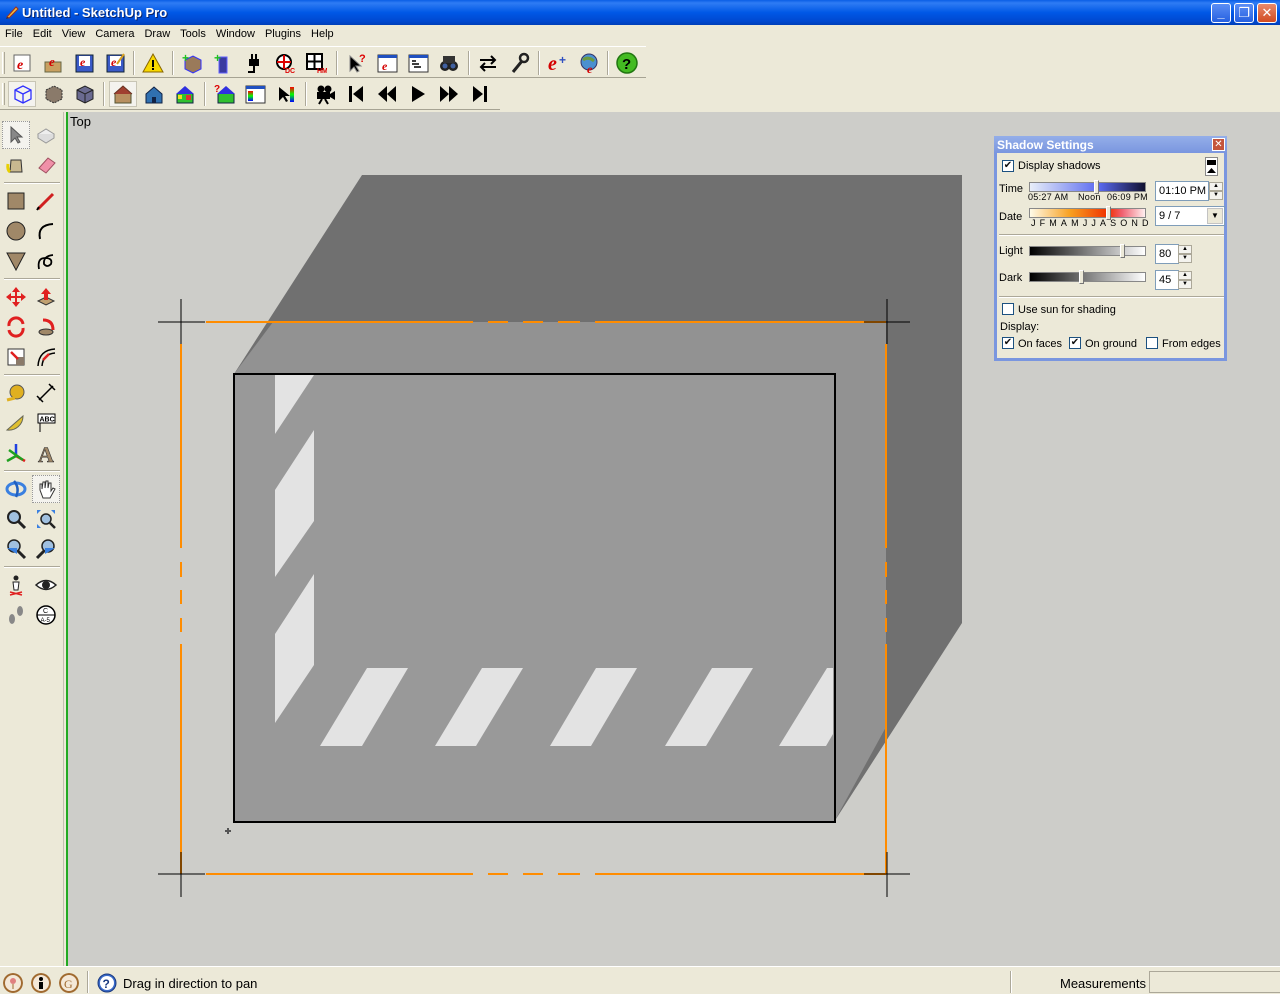  Describe the element at coordinates (16, 327) in the screenshot. I see `rotate-tool` at that location.